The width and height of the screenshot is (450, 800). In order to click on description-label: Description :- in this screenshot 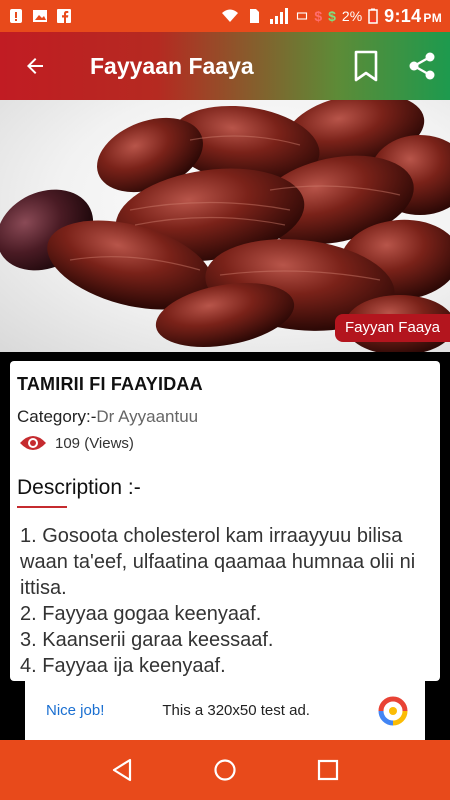, I will do `click(79, 487)`.